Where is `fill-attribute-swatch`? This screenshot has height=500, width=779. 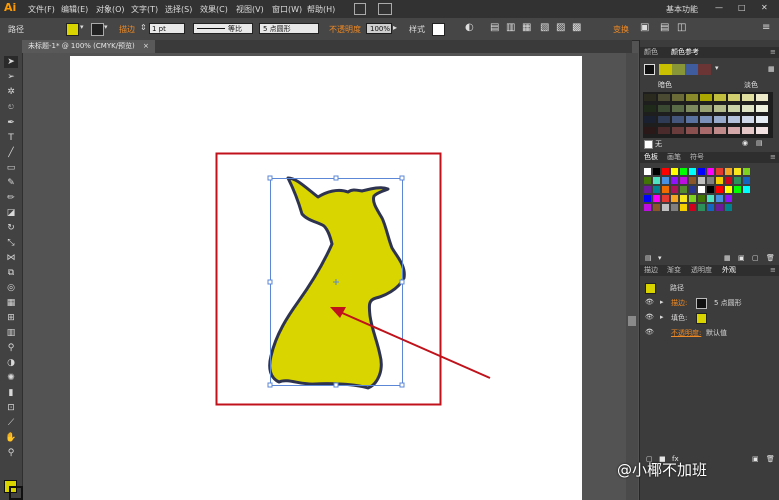
fill-attribute-swatch is located at coordinates (701, 318).